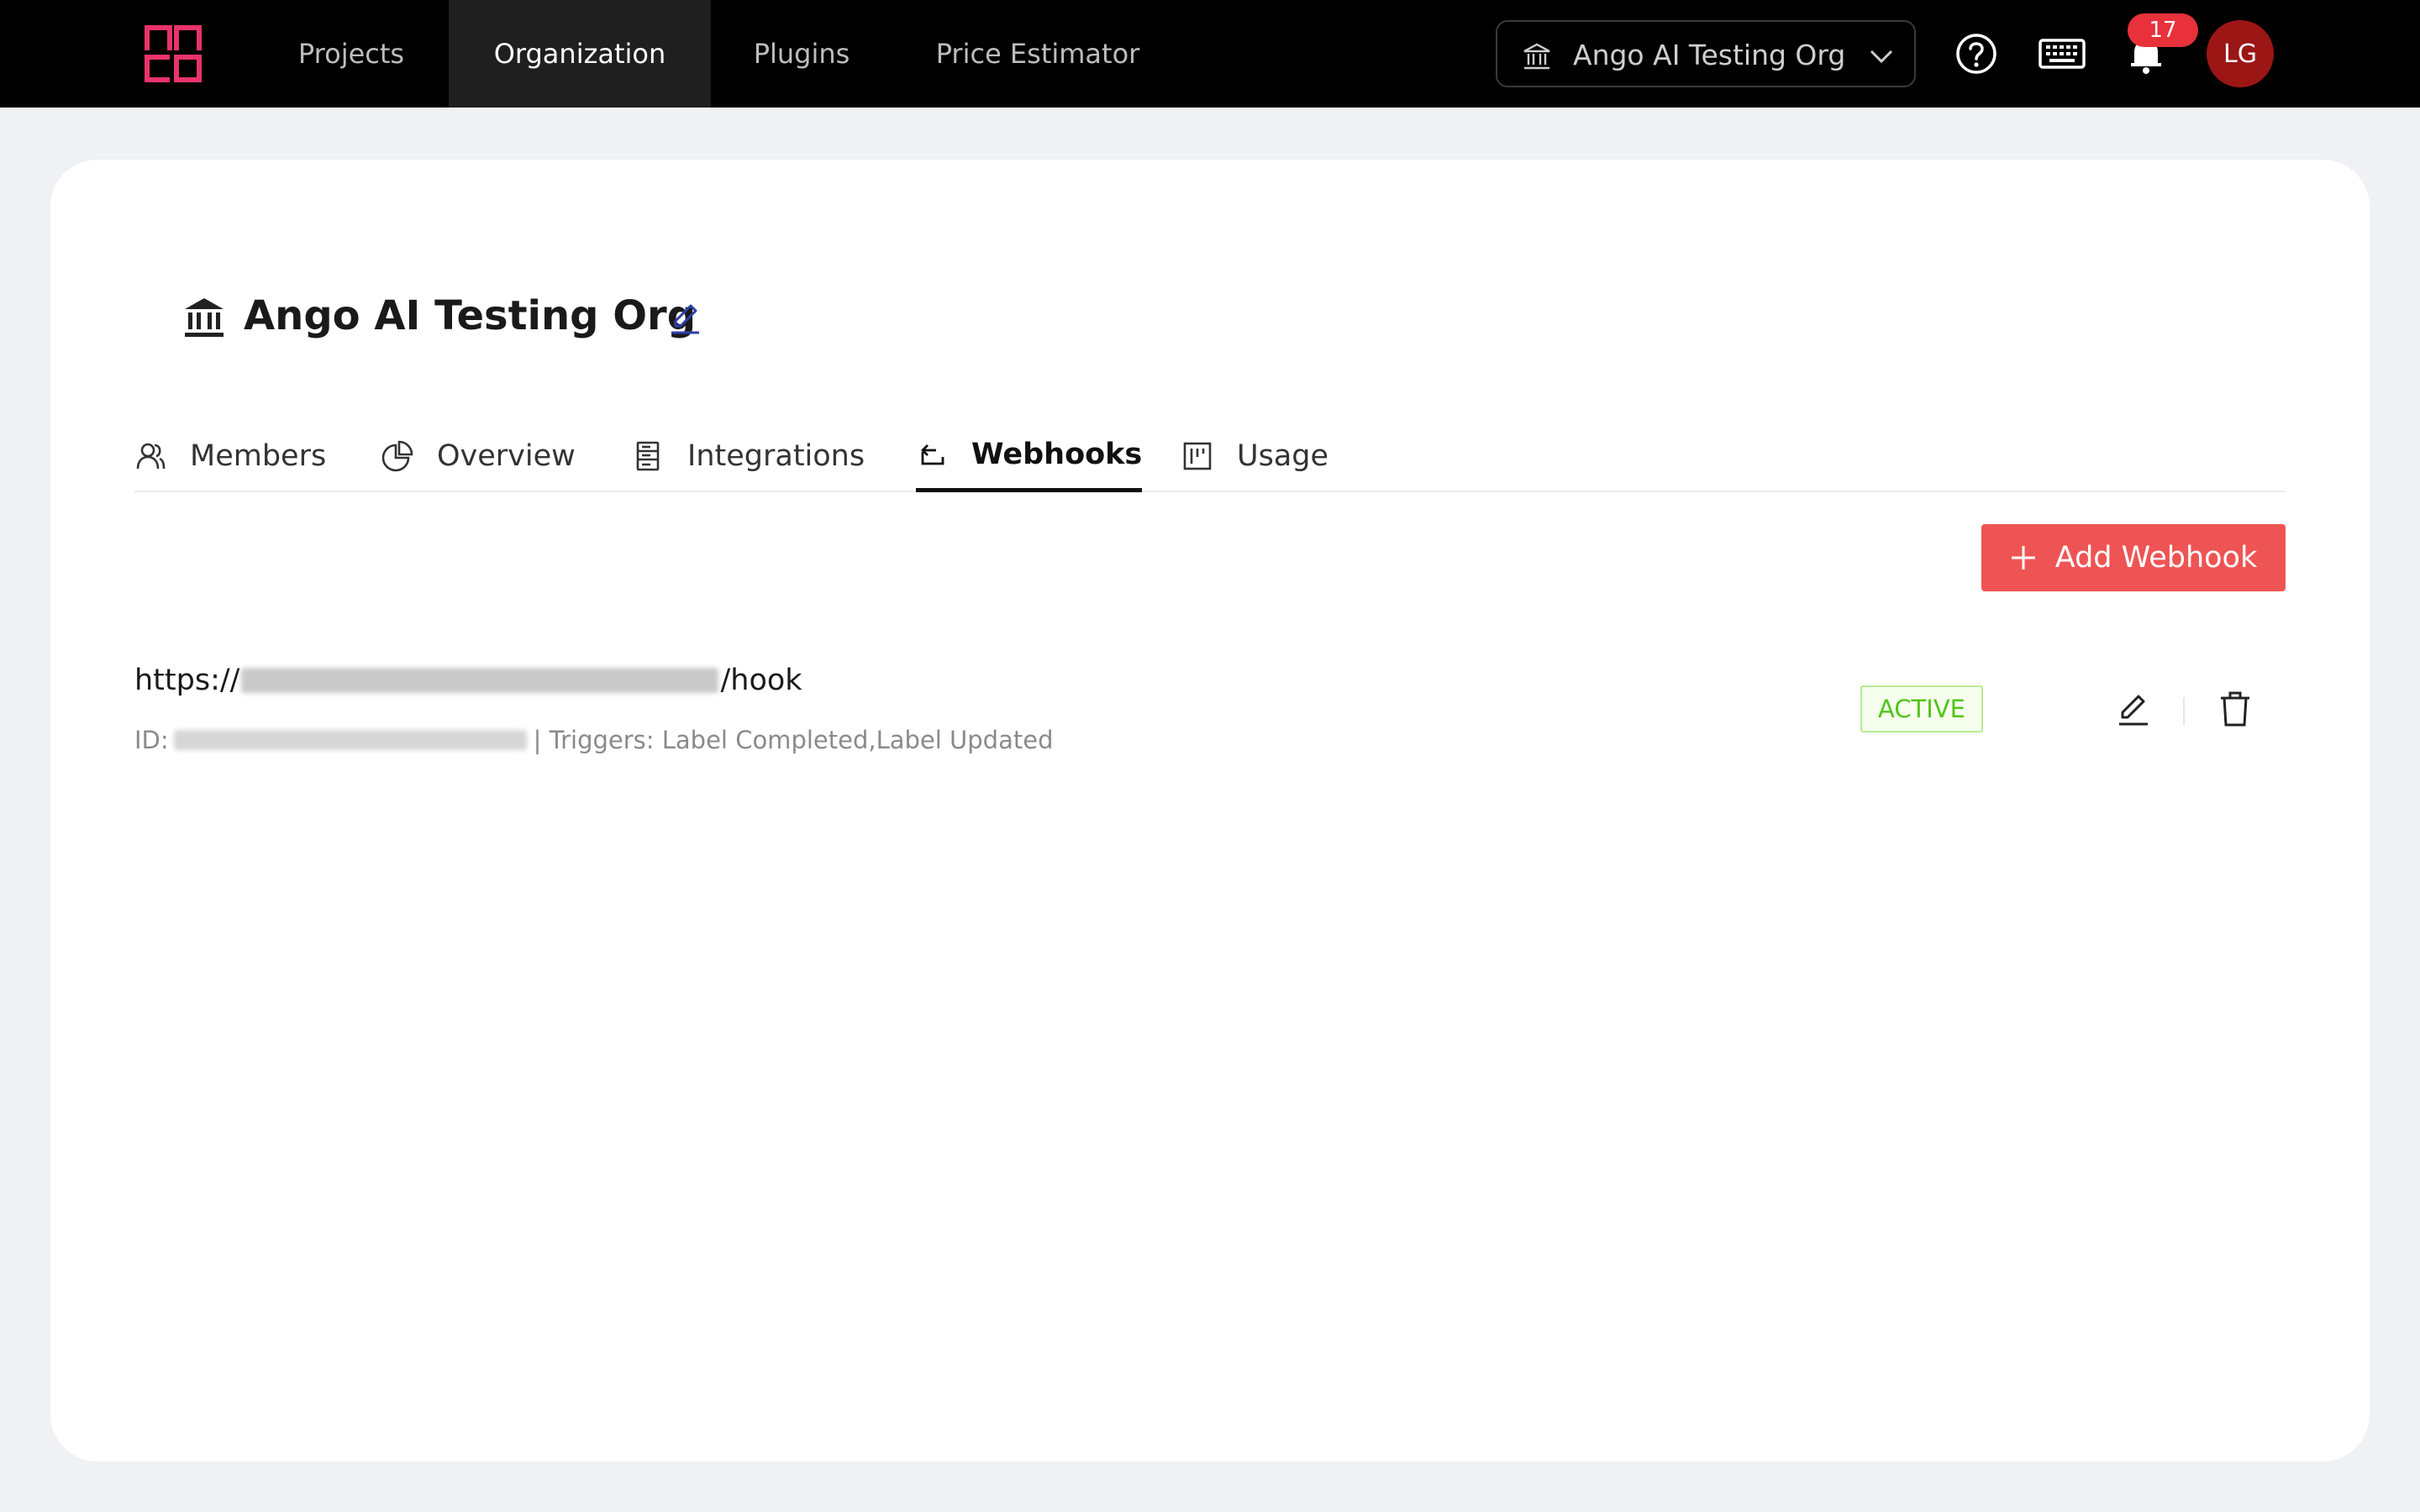  I want to click on tab-members: Members, so click(230, 456).